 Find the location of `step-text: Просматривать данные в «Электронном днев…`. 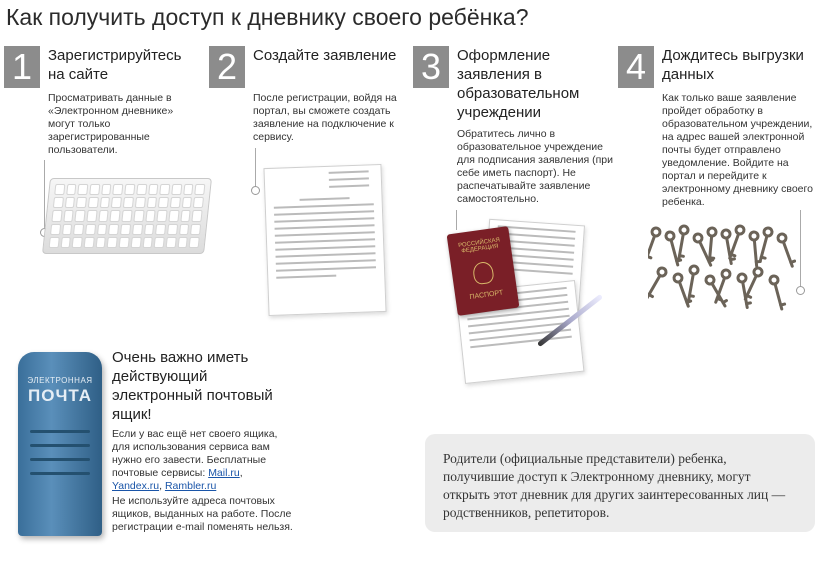

step-text: Просматривать данные в «Электронном днев… is located at coordinates (111, 124).